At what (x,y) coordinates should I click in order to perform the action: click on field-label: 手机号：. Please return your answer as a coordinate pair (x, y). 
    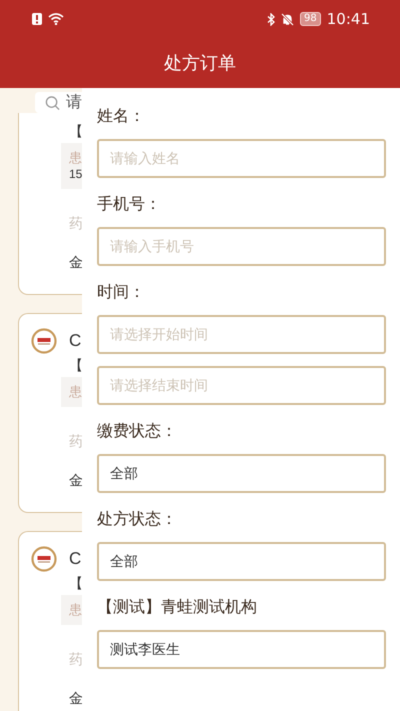
    Looking at the image, I should click on (129, 204).